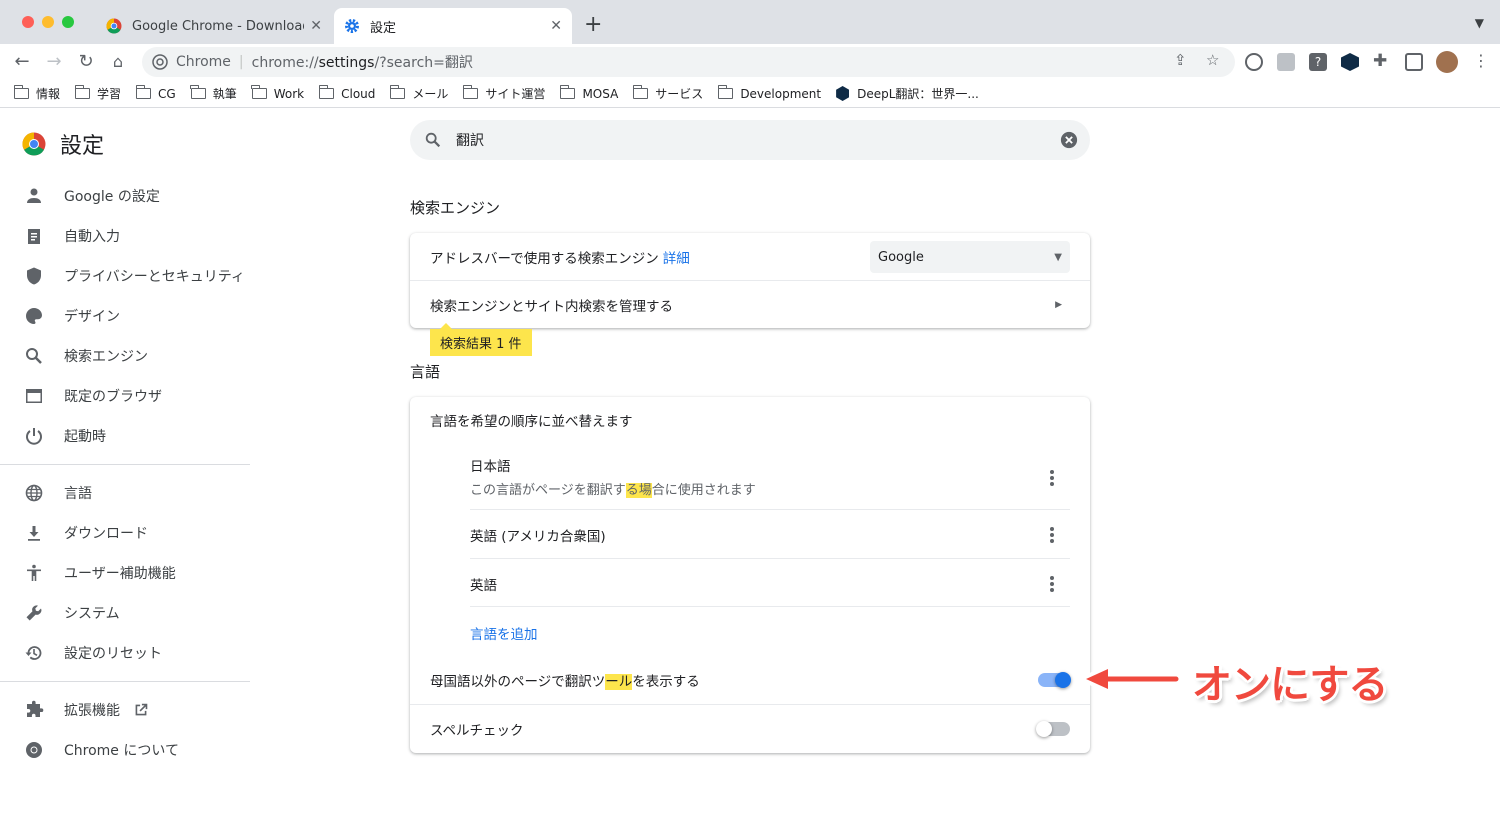 This screenshot has width=1500, height=825. Describe the element at coordinates (22, 62) in the screenshot. I see `back-button: ←` at that location.